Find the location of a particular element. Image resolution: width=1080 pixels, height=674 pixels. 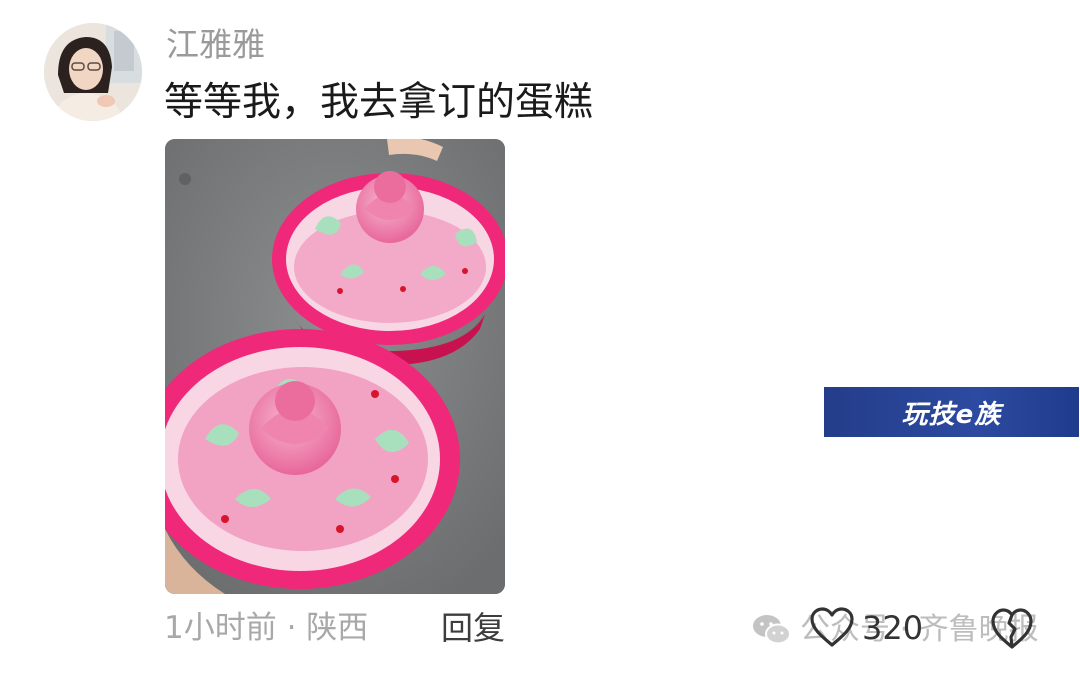

watermark-badge-text: 玩技e族 is located at coordinates (951, 414).